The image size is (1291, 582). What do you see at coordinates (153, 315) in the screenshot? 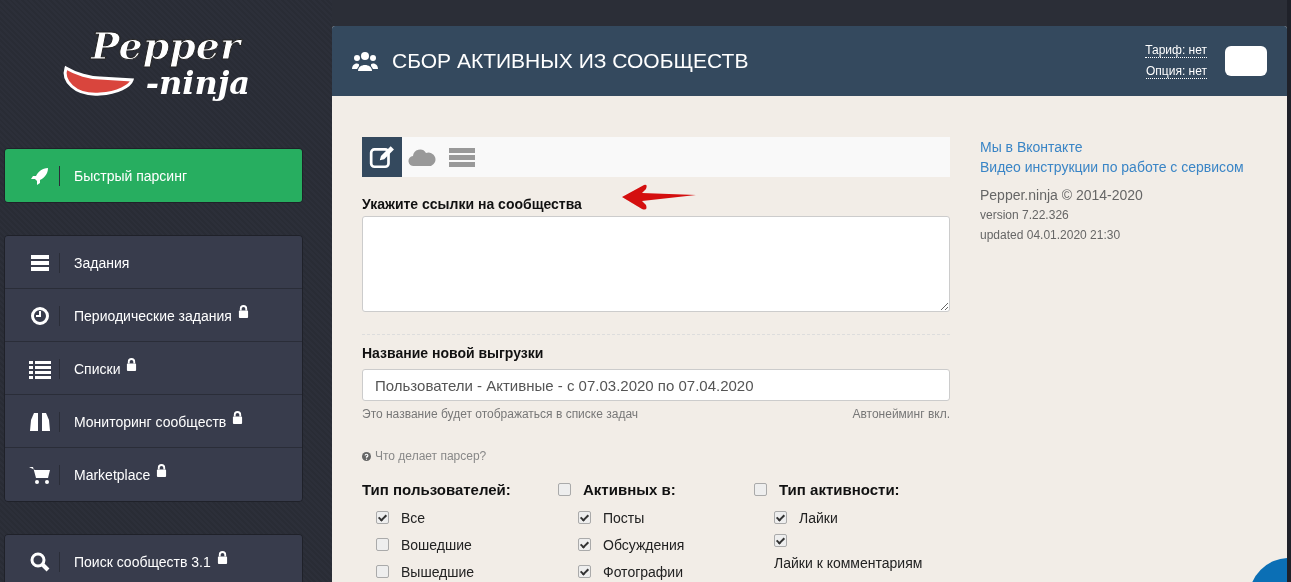
I see `sidebar-item: Периодические задания` at bounding box center [153, 315].